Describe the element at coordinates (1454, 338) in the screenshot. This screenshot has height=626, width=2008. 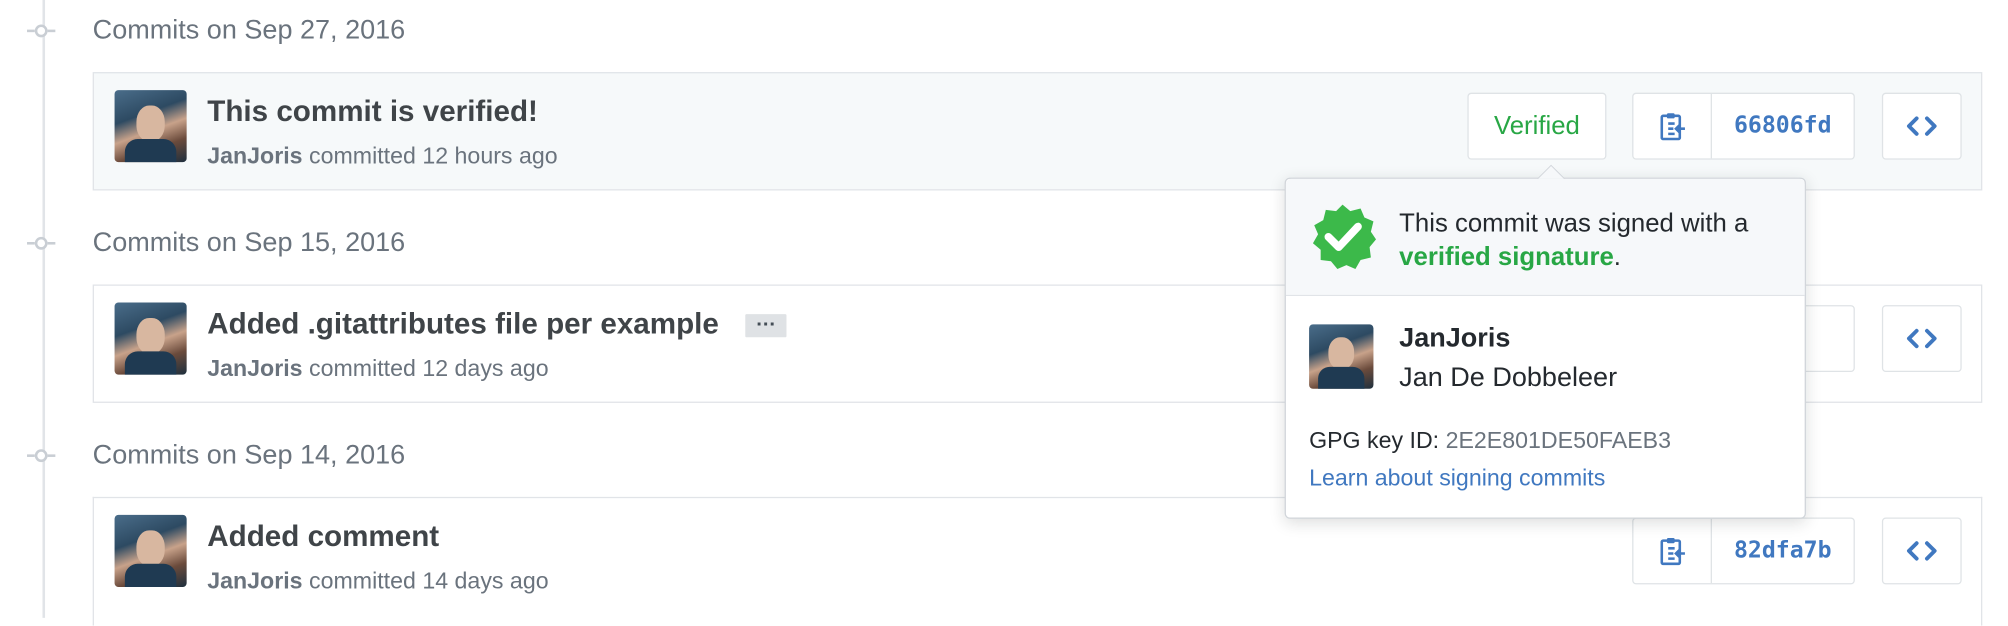
I see `signer-login: JanJoris` at that location.